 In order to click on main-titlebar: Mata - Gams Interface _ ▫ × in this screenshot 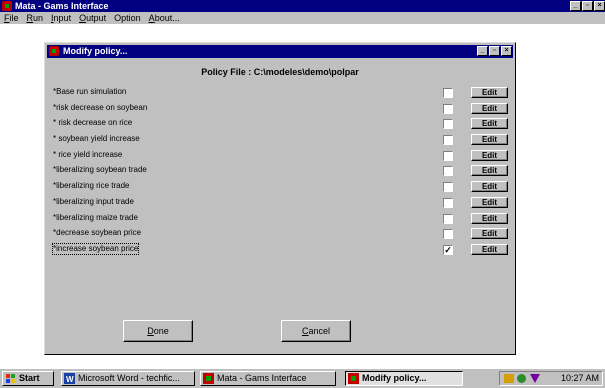, I will do `click(302, 6)`.